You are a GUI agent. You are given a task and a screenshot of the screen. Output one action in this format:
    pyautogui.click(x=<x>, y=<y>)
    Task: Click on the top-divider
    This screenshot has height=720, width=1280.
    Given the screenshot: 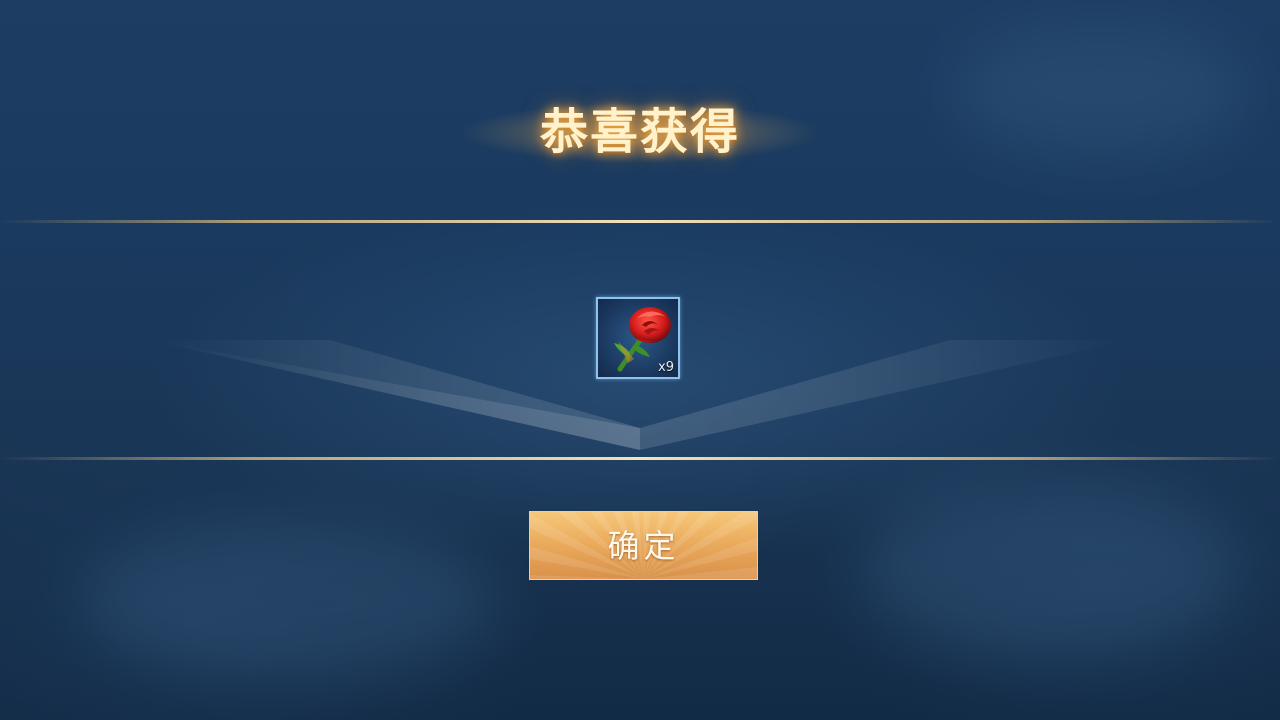 What is the action you would take?
    pyautogui.click(x=640, y=221)
    